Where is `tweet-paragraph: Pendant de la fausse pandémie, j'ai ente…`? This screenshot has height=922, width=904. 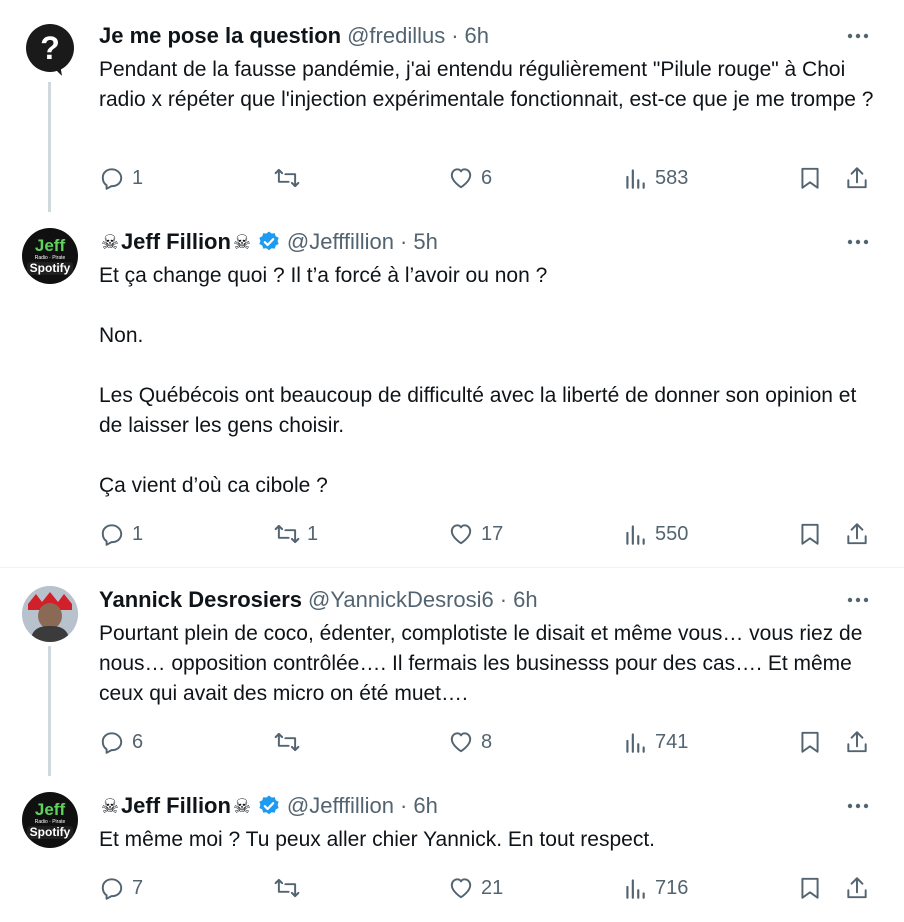 tweet-paragraph: Pendant de la fausse pandémie, j'ai ente… is located at coordinates (486, 84).